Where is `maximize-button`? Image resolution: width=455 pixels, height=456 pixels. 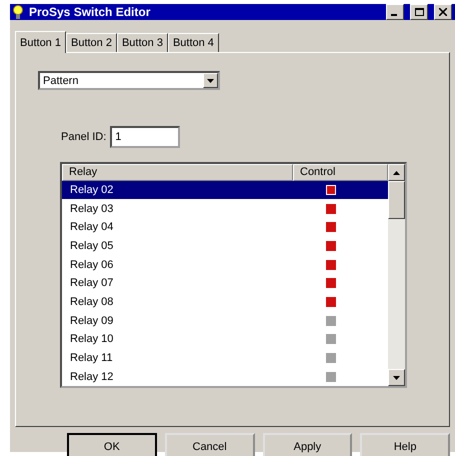 maximize-button is located at coordinates (419, 12).